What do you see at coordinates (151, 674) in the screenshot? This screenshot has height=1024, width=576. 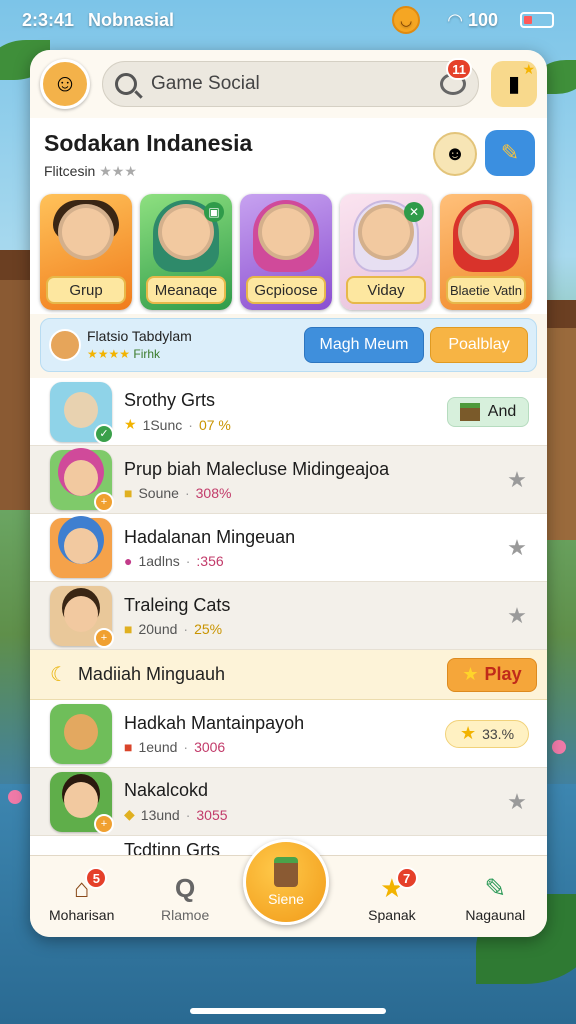 I see `promo-text: Madiiah Minguauh` at bounding box center [151, 674].